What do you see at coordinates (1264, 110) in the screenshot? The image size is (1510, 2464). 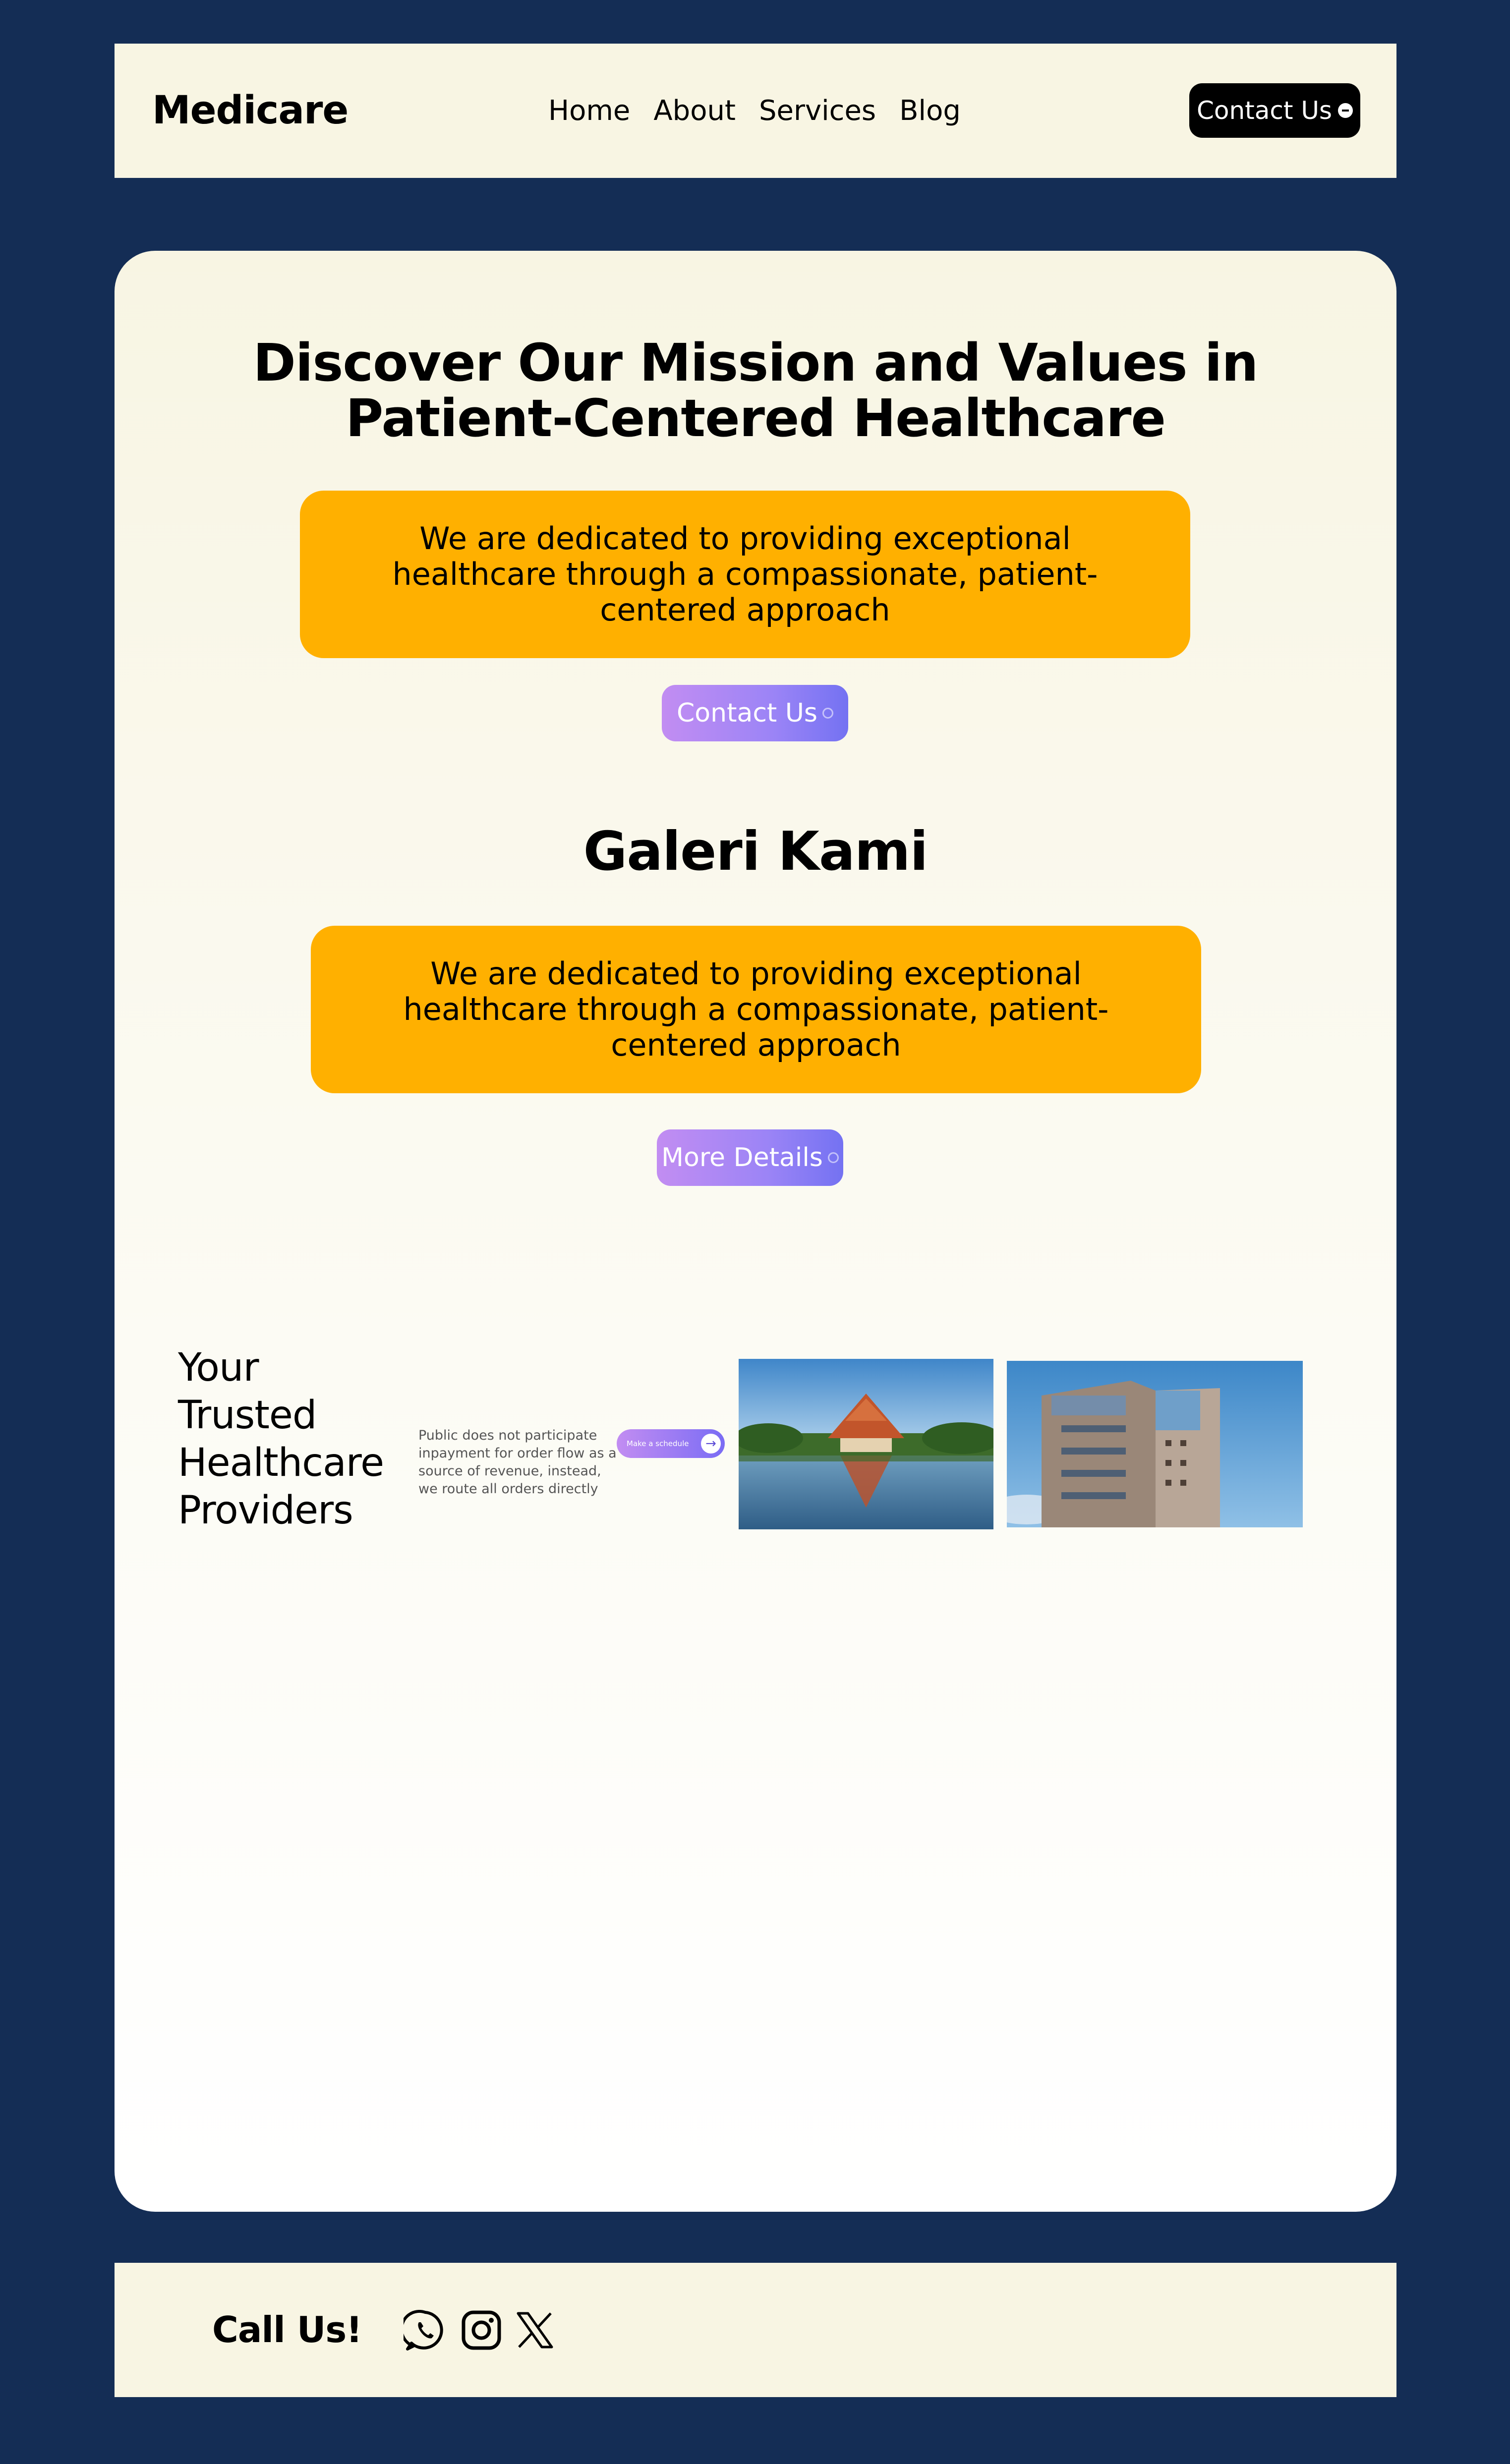 I see `header-contact-label: Contact Us` at bounding box center [1264, 110].